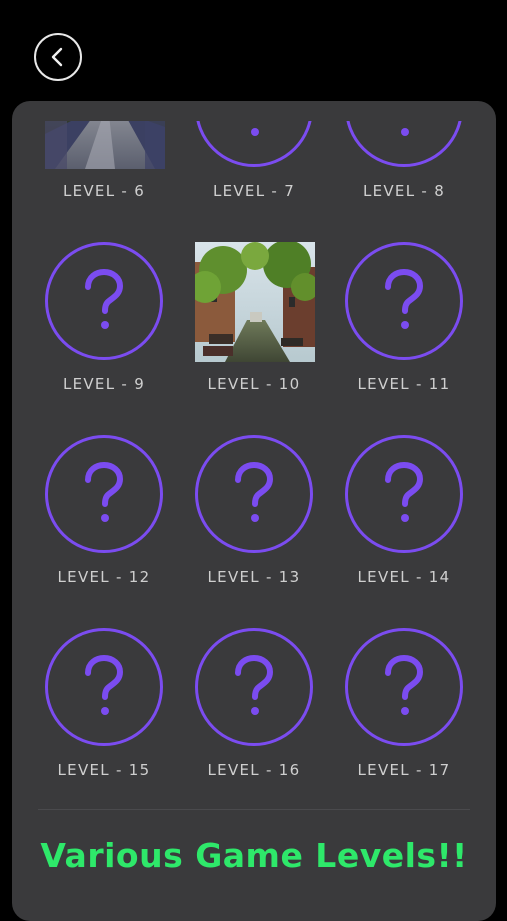 The height and width of the screenshot is (921, 507). Describe the element at coordinates (104, 577) in the screenshot. I see `level-label: LEVEL - 12` at that location.